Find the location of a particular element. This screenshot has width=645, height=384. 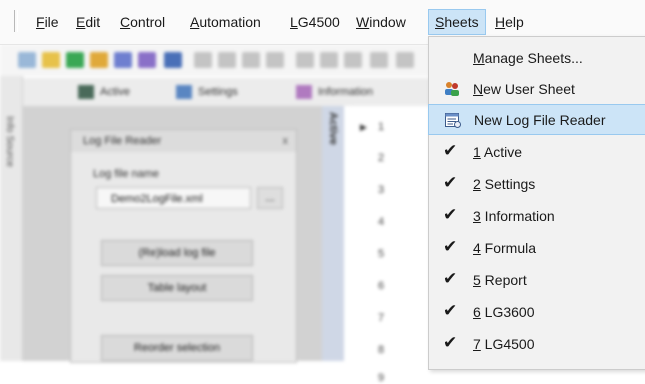

menu-automation: Automation is located at coordinates (225, 22).